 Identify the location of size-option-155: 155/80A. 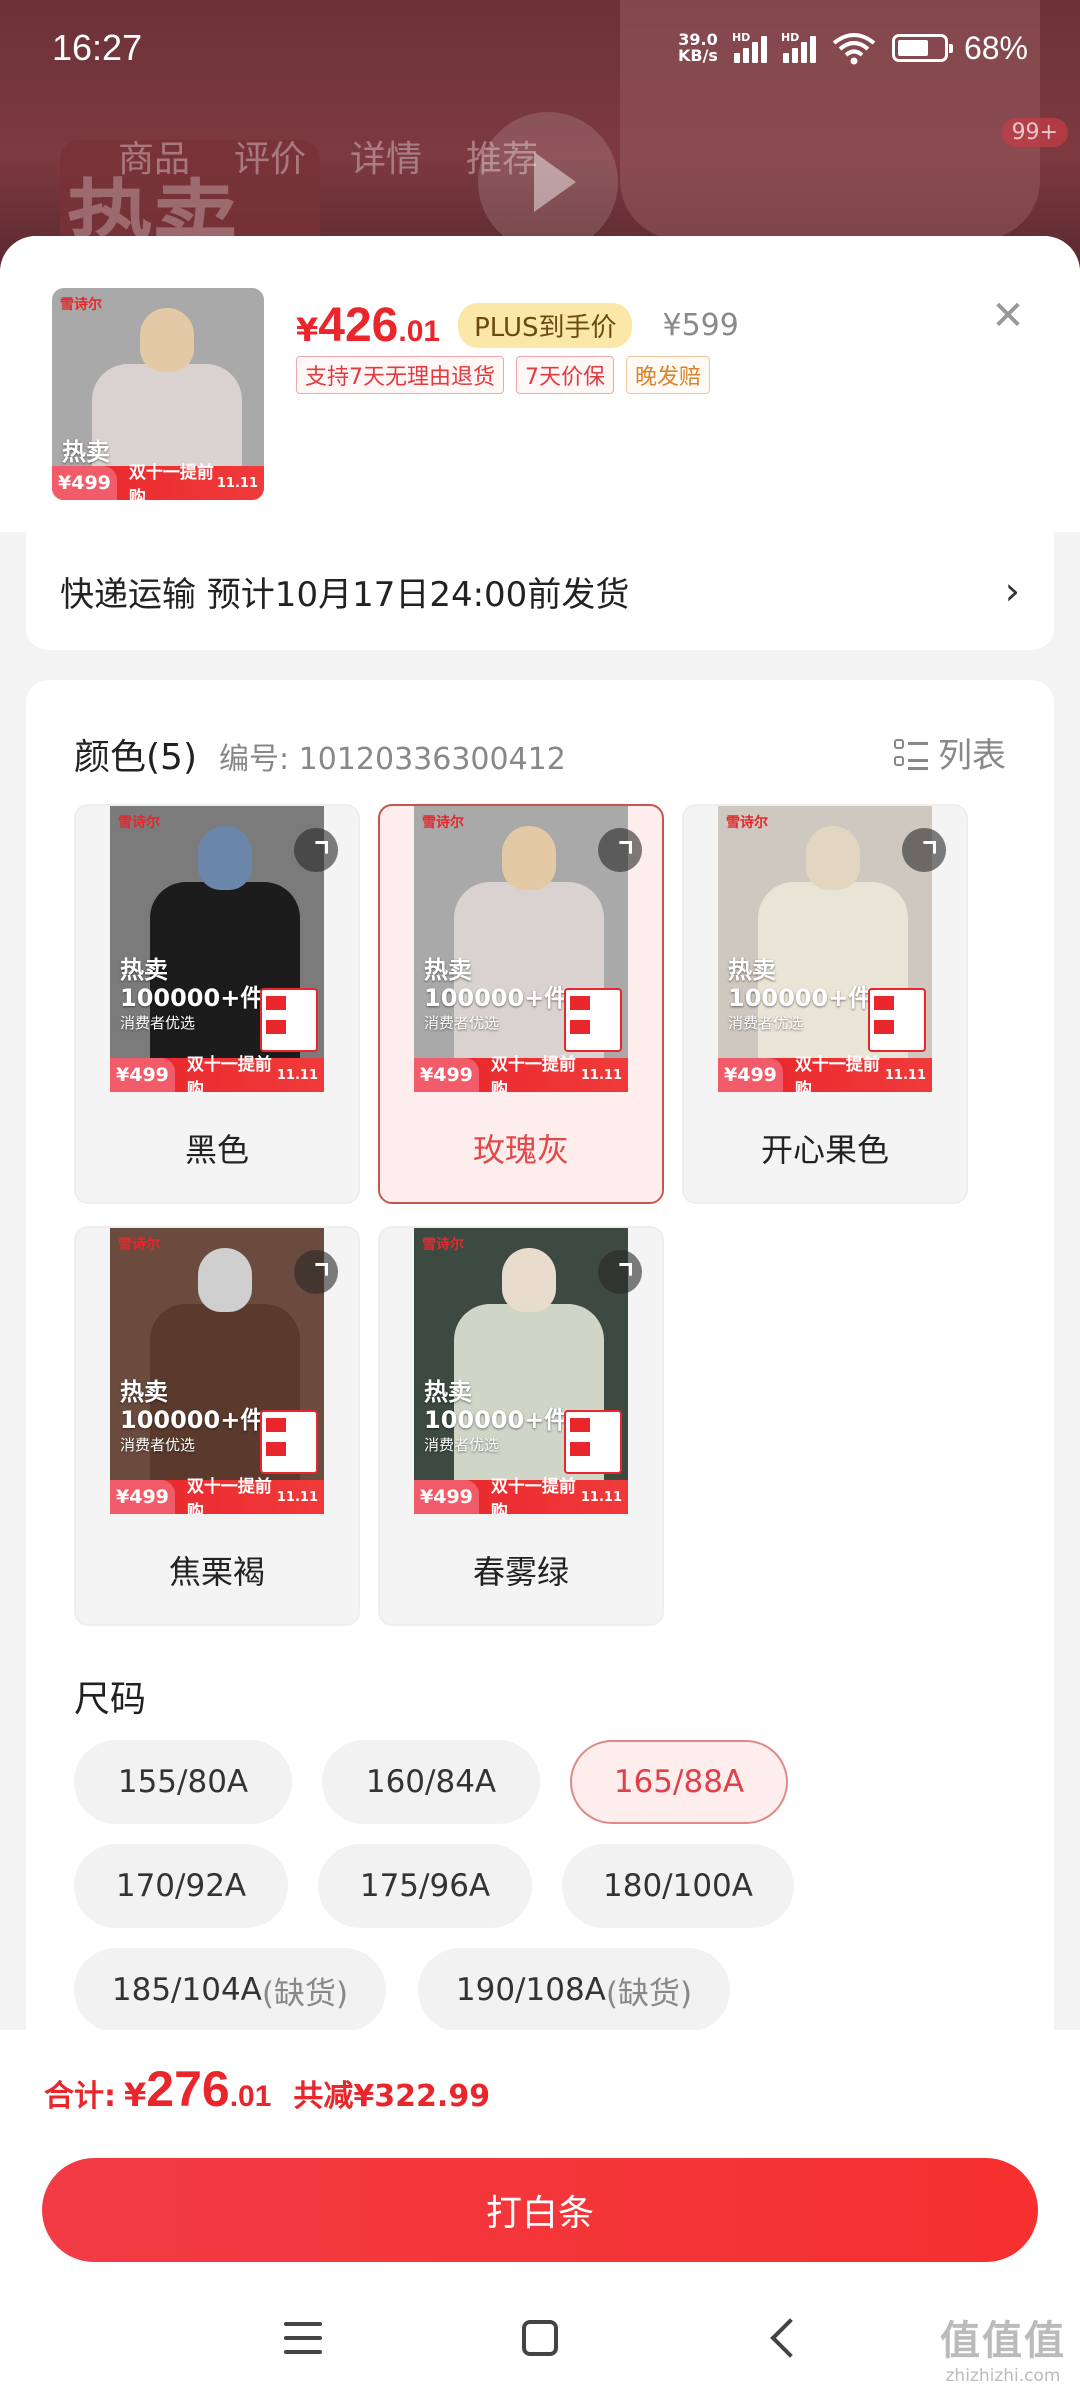
(183, 1782).